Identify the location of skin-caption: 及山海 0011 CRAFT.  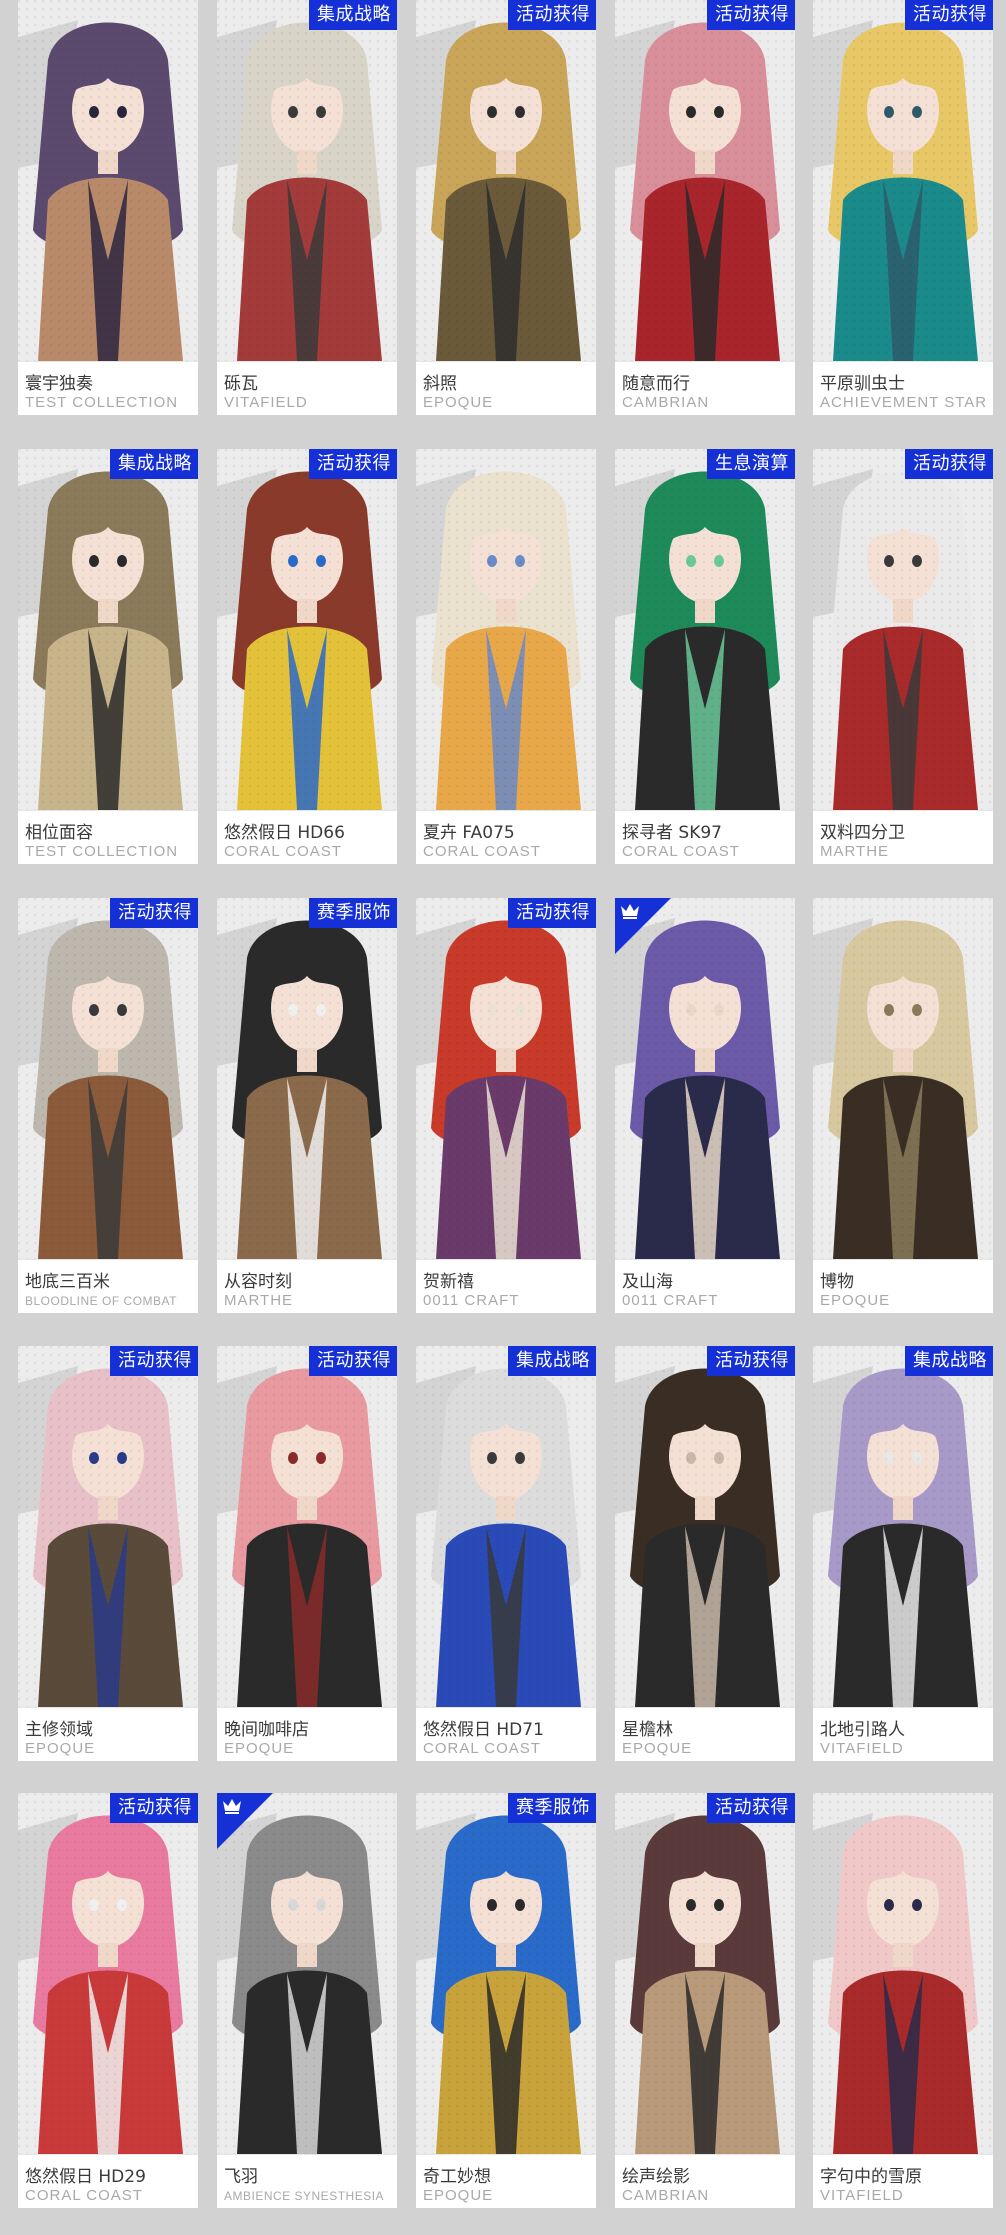
(705, 1286).